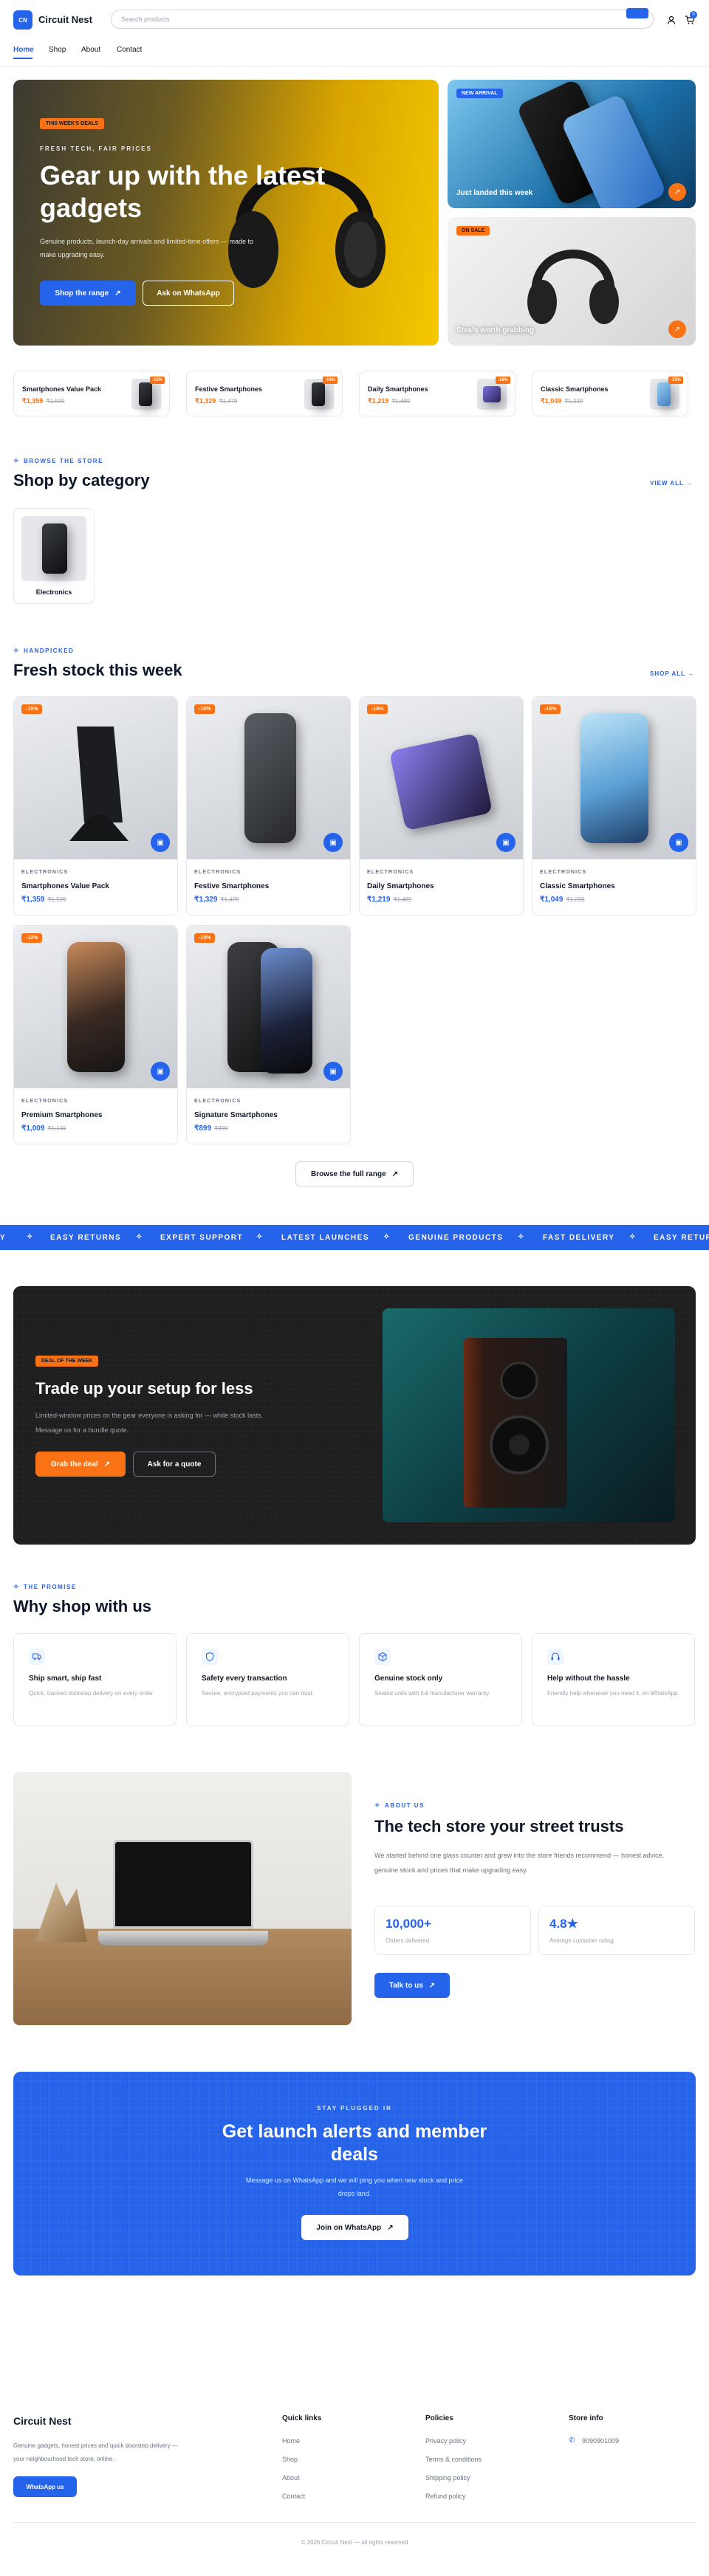 Image resolution: width=709 pixels, height=2576 pixels. Describe the element at coordinates (579, 1238) in the screenshot. I see `ticker-item: FAST DELIVERY` at that location.